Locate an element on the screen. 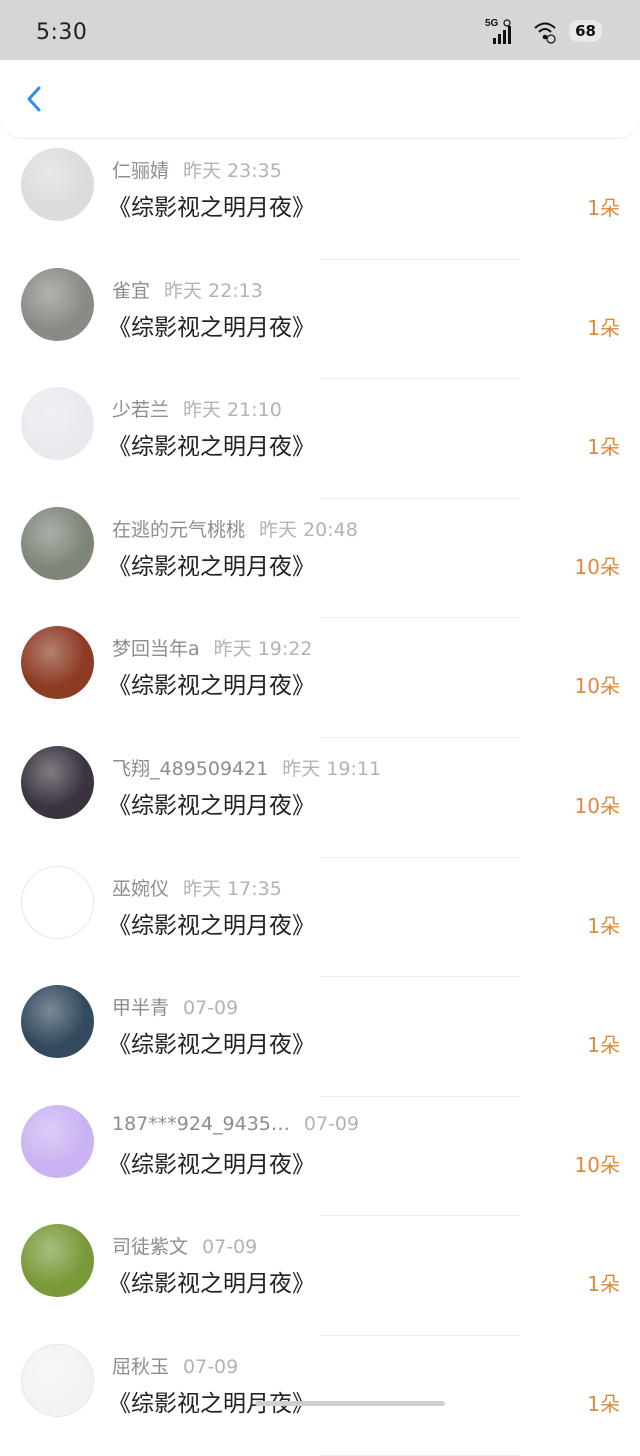  chevron-left-icon is located at coordinates (34, 99).